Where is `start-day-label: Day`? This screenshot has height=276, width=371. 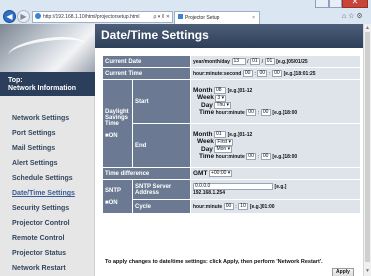
start-day-label: Day is located at coordinates (207, 105).